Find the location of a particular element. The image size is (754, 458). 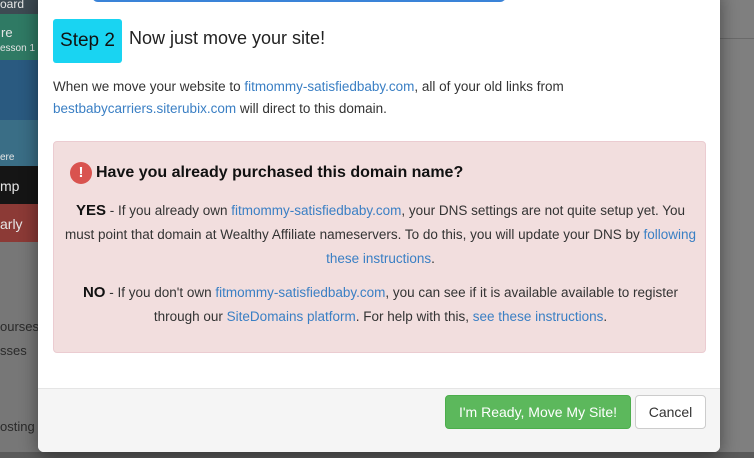

sidebar-tile-label: arly is located at coordinates (11, 224).